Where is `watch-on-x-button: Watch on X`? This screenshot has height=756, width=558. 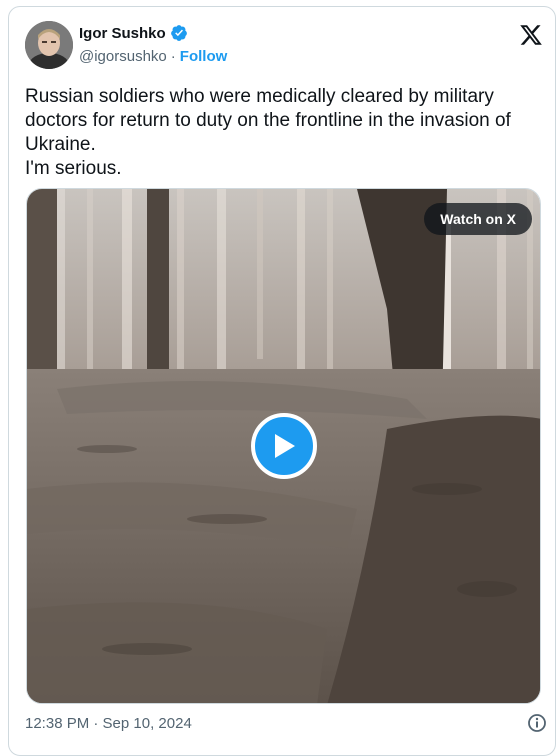 watch-on-x-button: Watch on X is located at coordinates (478, 219).